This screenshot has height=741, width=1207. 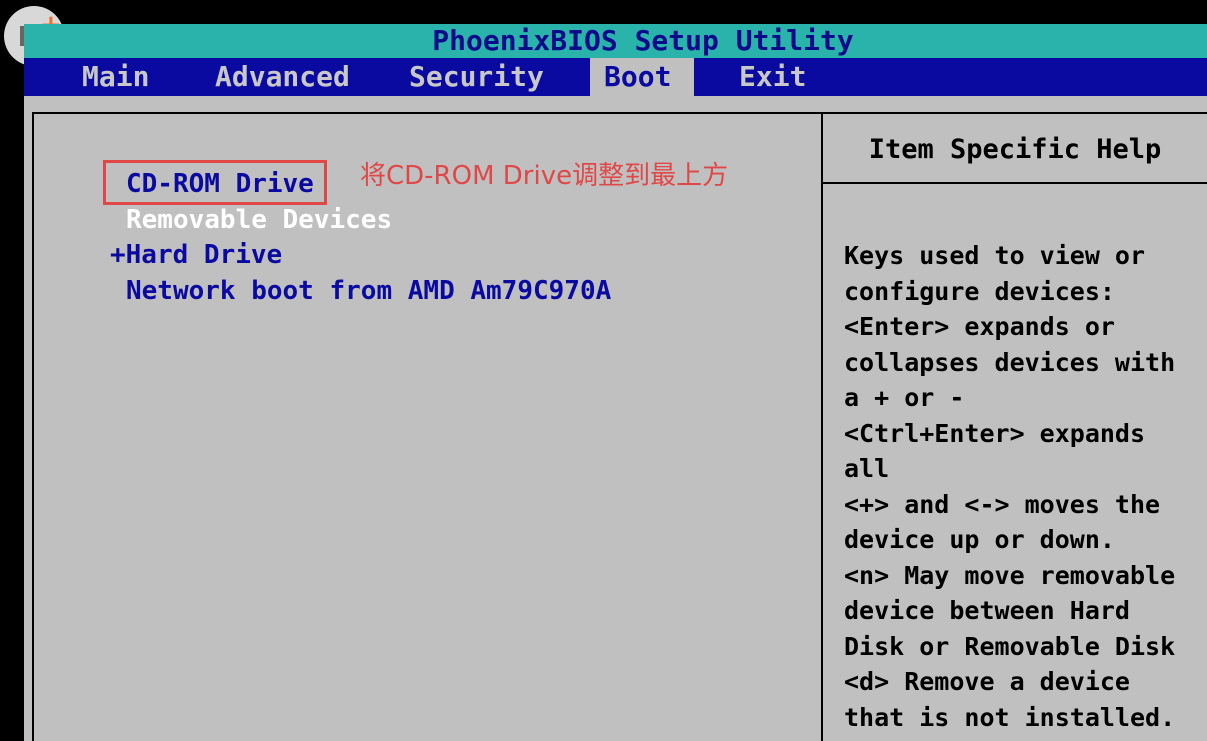 I want to click on help-title: Item Specific Help, so click(x=1015, y=149).